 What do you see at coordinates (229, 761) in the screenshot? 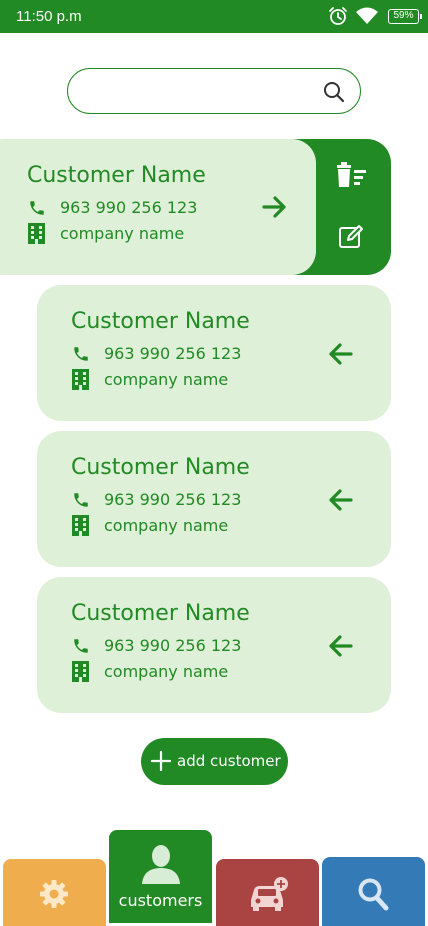
I see `add-customer-label: add customer` at bounding box center [229, 761].